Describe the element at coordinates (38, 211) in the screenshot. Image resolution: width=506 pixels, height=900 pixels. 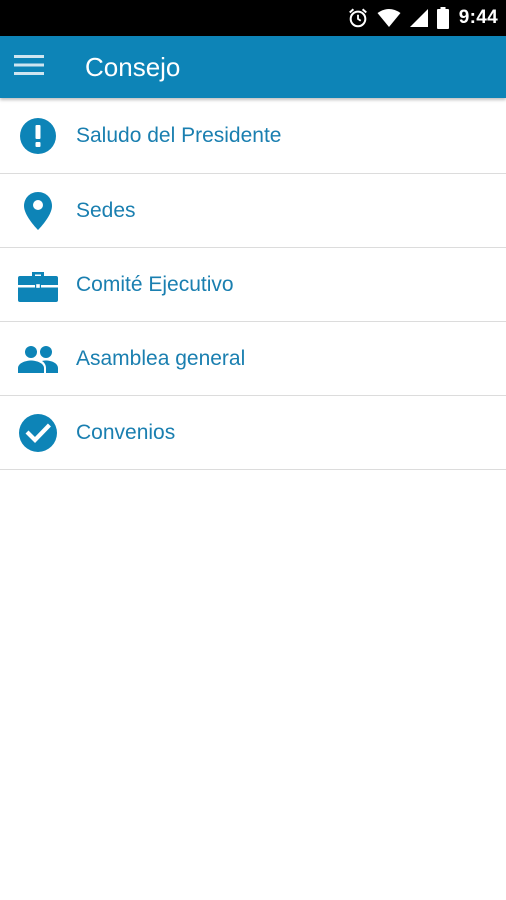
I see `location-pin-icon` at that location.